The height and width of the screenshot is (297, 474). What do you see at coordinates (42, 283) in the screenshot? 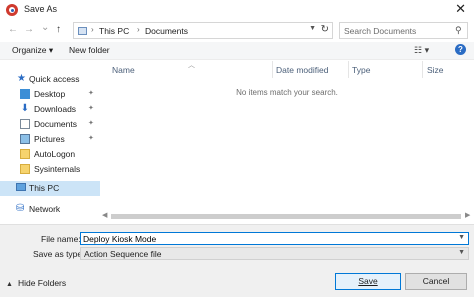
I see `hide-folders-label: Hide Folders` at bounding box center [42, 283].